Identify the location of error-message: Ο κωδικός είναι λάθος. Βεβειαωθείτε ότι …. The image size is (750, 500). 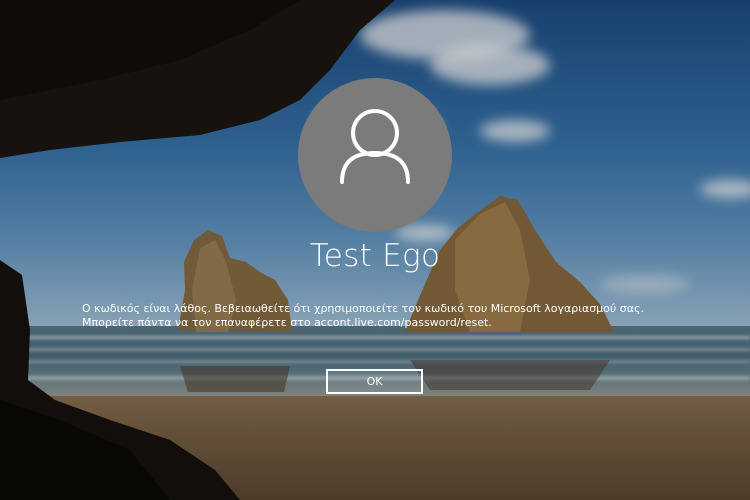
(363, 315).